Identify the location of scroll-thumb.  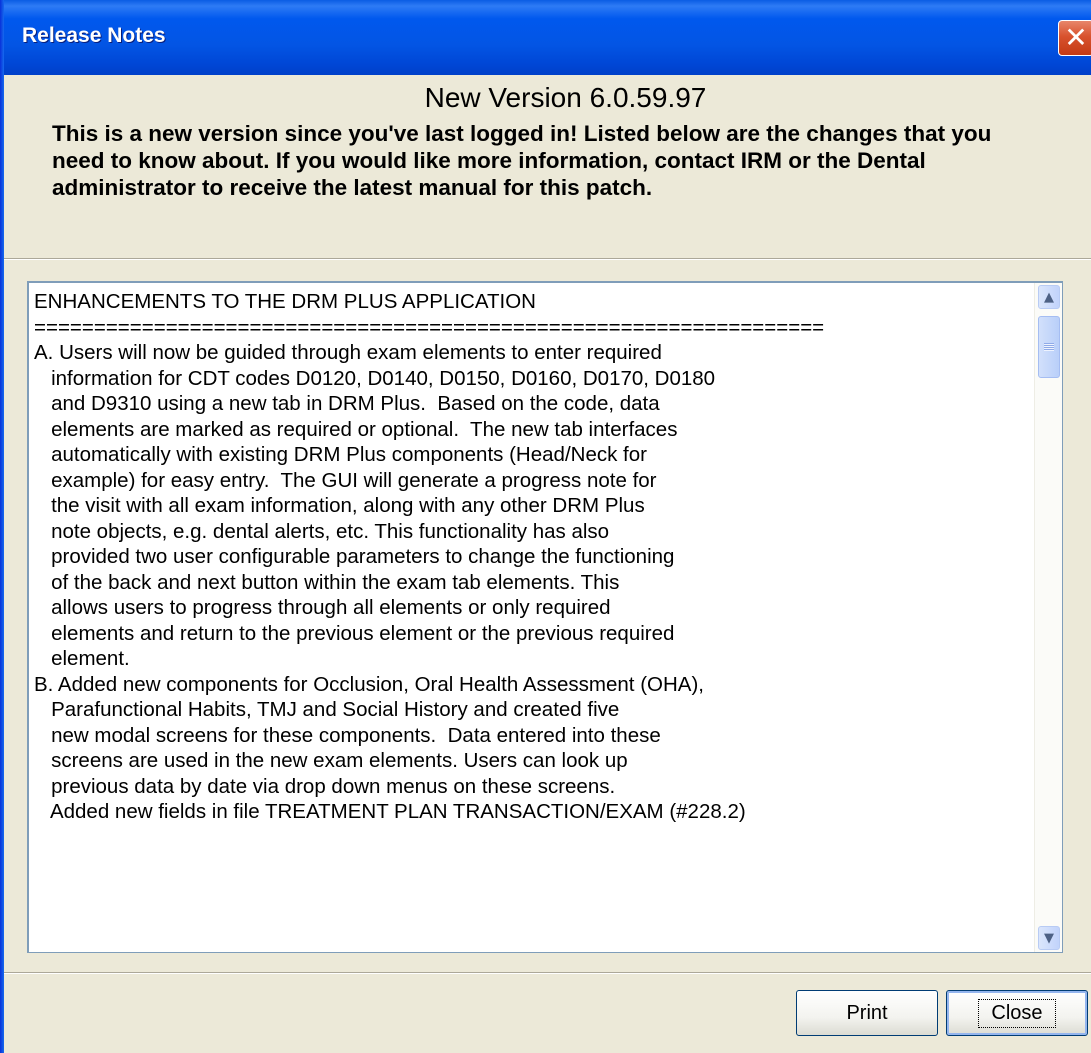
(1049, 347).